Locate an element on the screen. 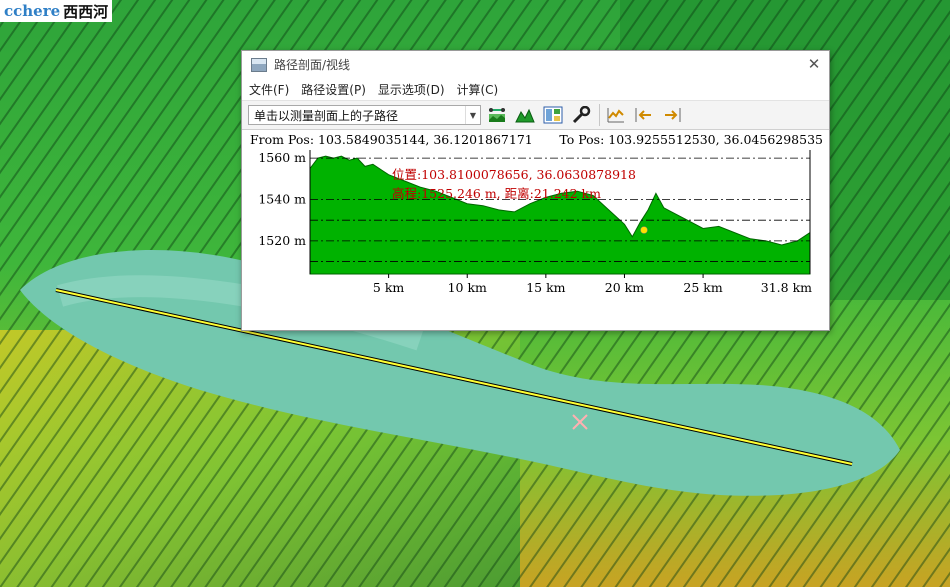 Image resolution: width=950 pixels, height=587 pixels. menu-file: 文件(F) is located at coordinates (269, 89).